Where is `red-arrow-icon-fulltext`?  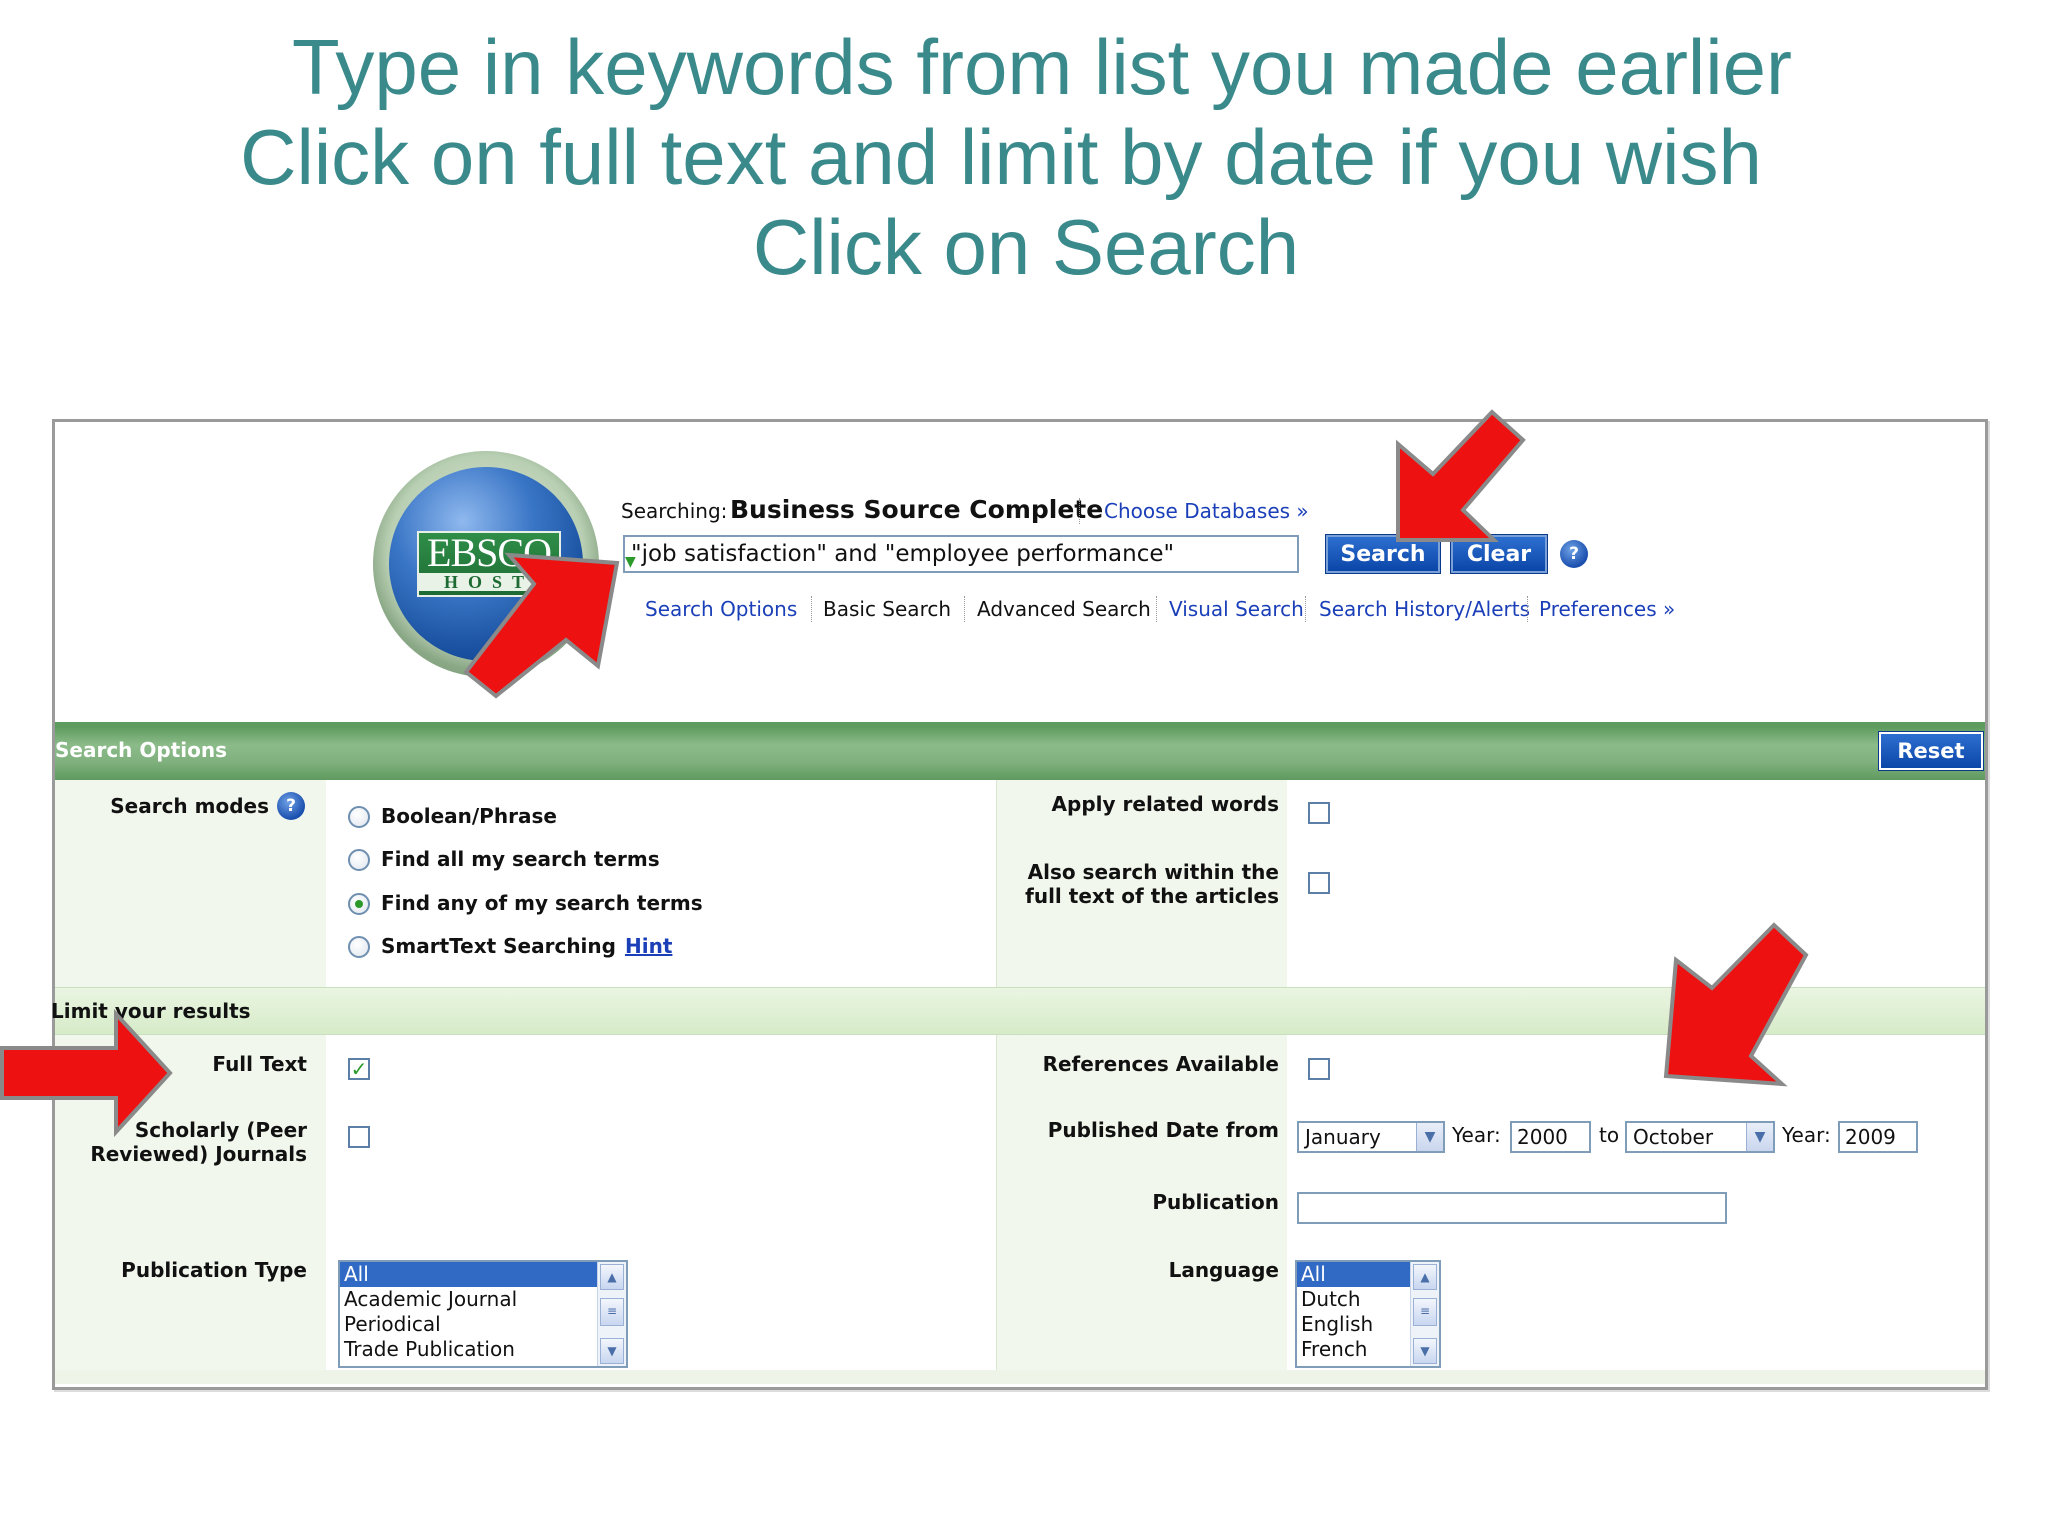
red-arrow-icon-fulltext is located at coordinates (86, 1073).